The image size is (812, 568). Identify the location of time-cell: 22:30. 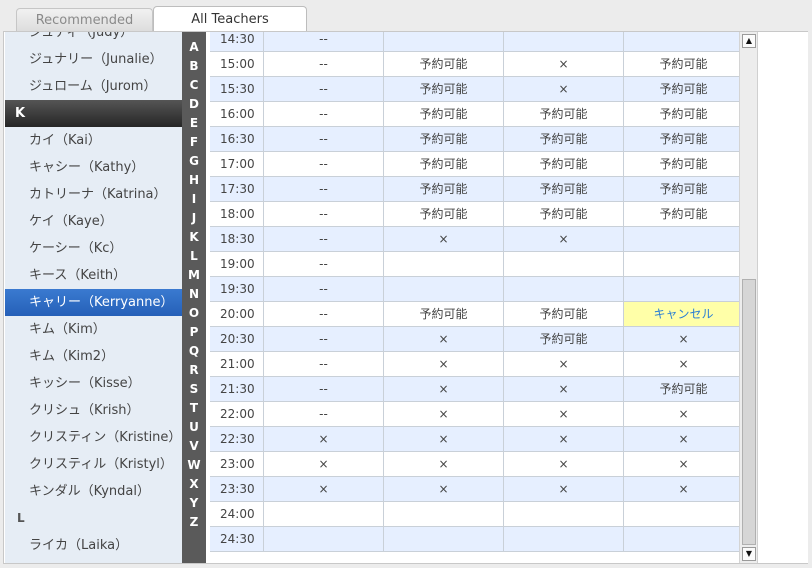
(237, 439).